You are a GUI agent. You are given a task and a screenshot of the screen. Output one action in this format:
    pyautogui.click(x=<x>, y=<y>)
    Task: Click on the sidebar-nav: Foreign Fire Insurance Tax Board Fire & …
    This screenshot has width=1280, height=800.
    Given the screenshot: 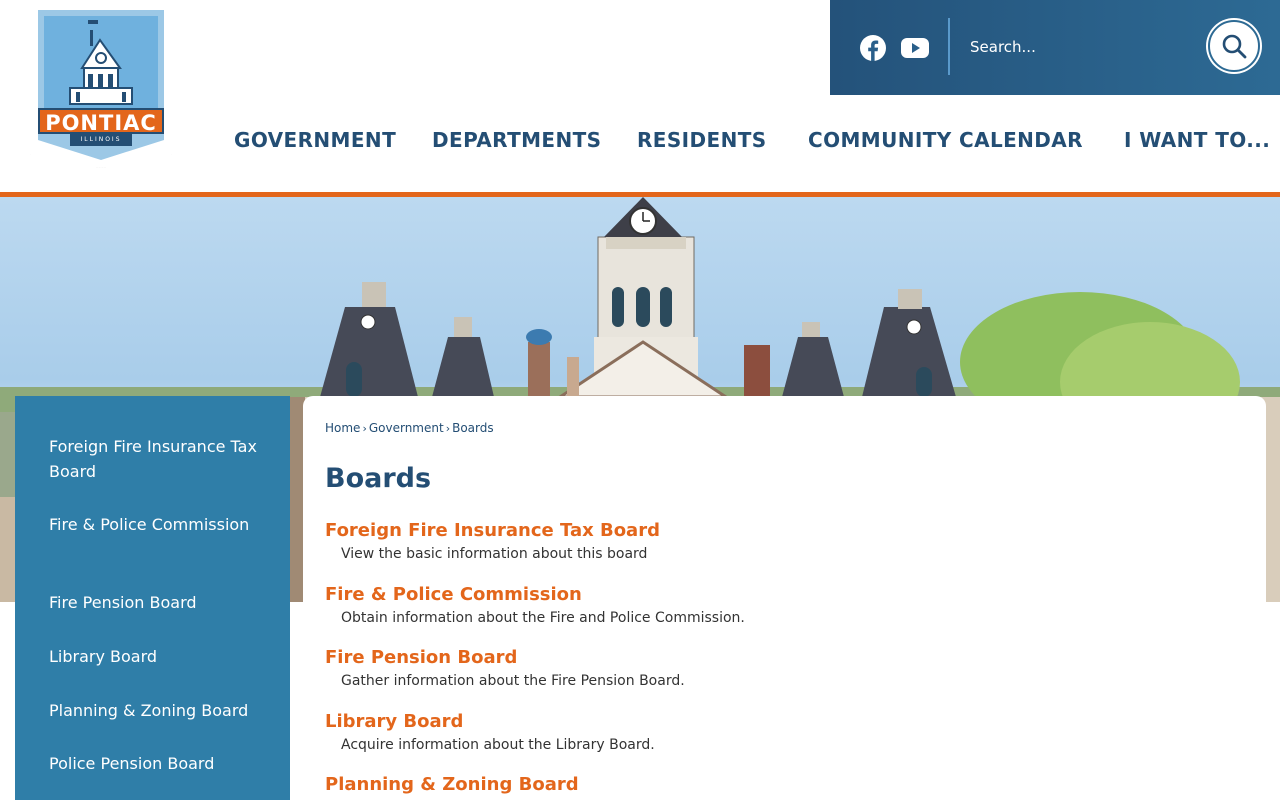 What is the action you would take?
    pyautogui.click(x=152, y=598)
    